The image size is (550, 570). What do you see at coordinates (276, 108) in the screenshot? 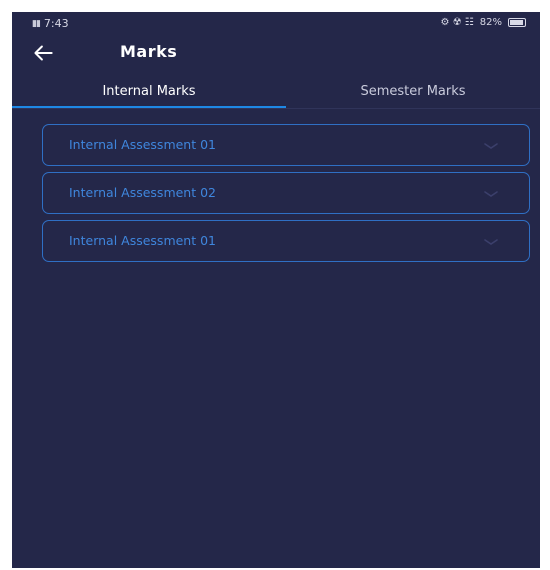
I see `tabs-divider` at bounding box center [276, 108].